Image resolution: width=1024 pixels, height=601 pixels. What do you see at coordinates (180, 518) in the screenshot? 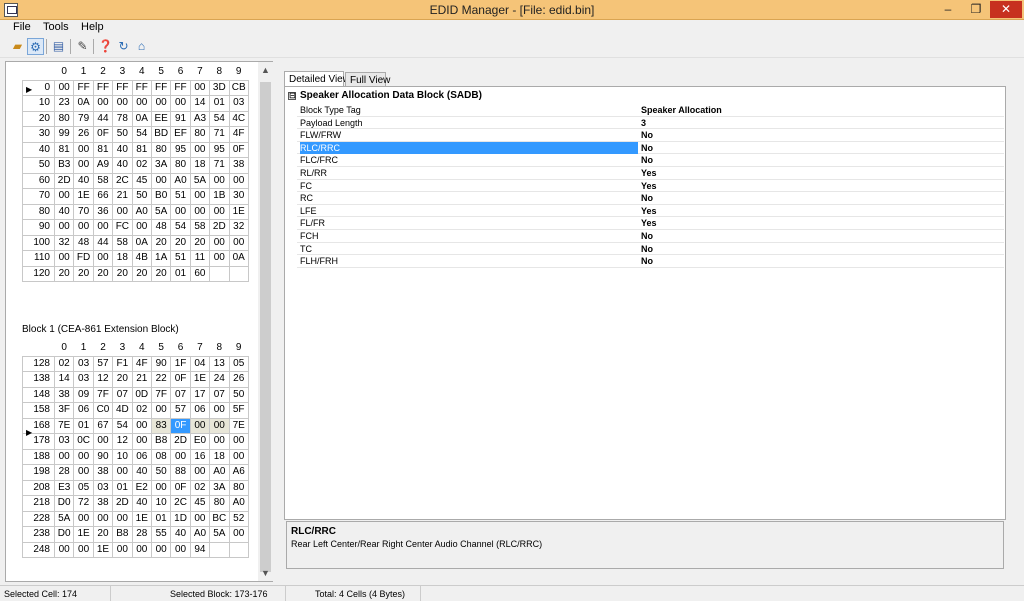
I see `hex-cell: 1D` at bounding box center [180, 518].